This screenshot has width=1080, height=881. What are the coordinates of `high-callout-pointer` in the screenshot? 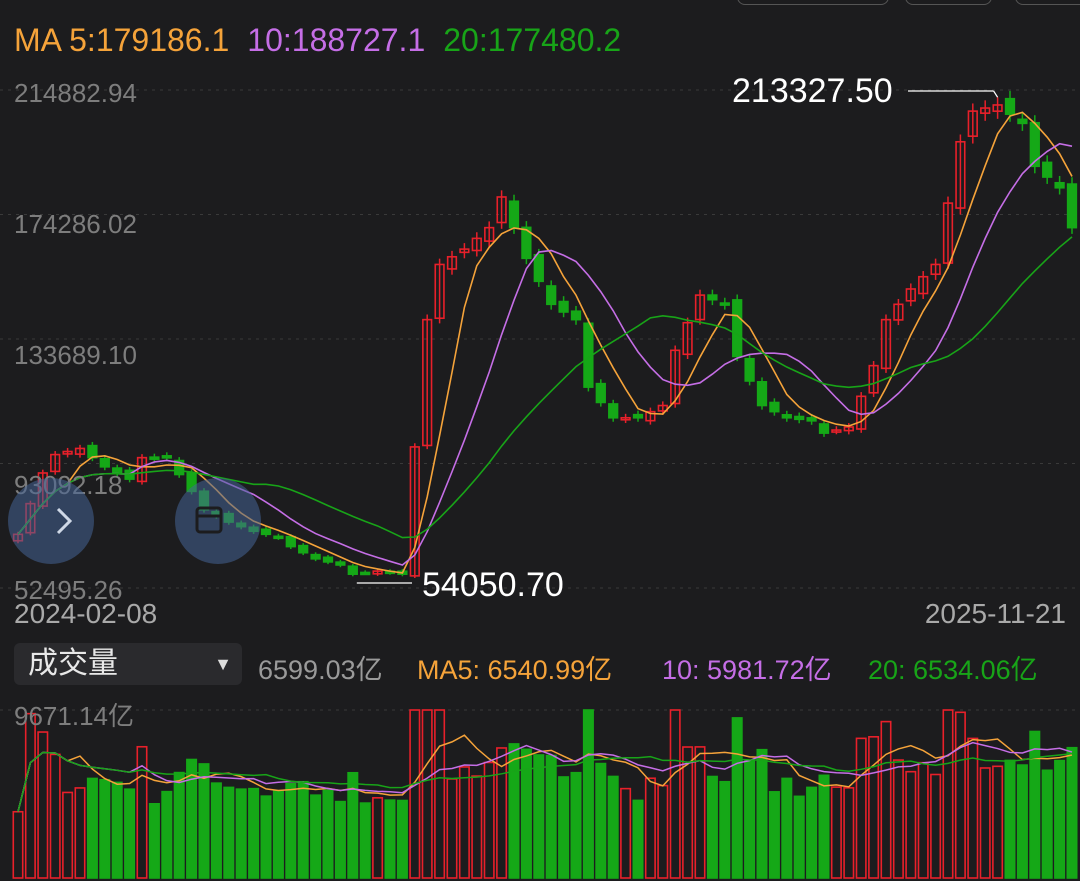 It's located at (996, 94).